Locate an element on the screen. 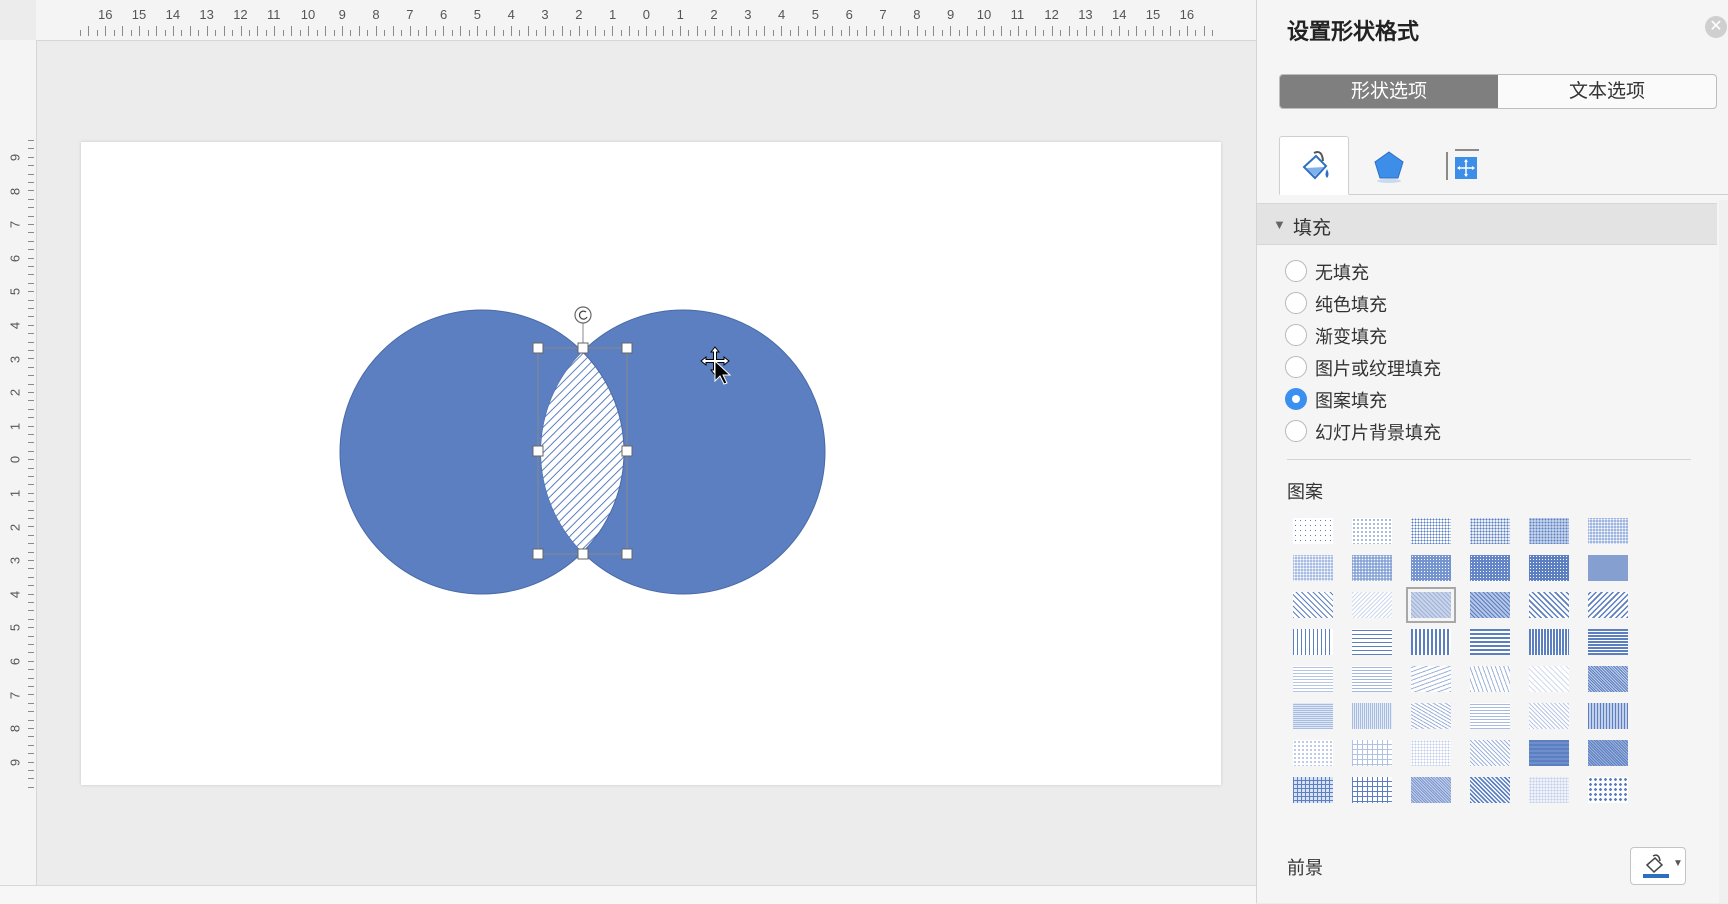  resize-handle-top-left is located at coordinates (538, 348).